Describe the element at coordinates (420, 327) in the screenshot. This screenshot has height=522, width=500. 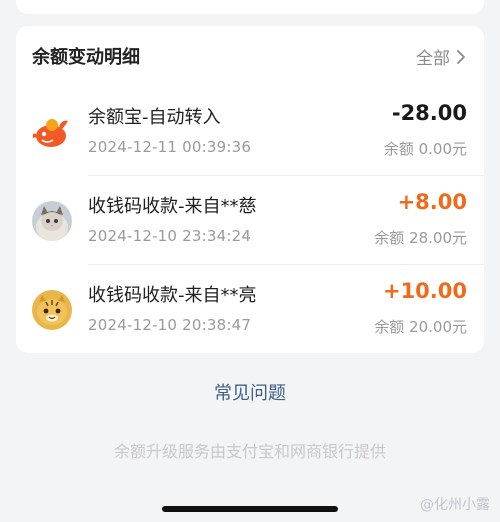
I see `transaction-balance: 余额 20.00元` at that location.